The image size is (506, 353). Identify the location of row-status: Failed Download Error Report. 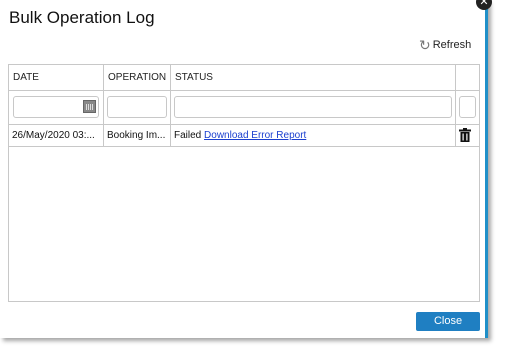
(313, 135).